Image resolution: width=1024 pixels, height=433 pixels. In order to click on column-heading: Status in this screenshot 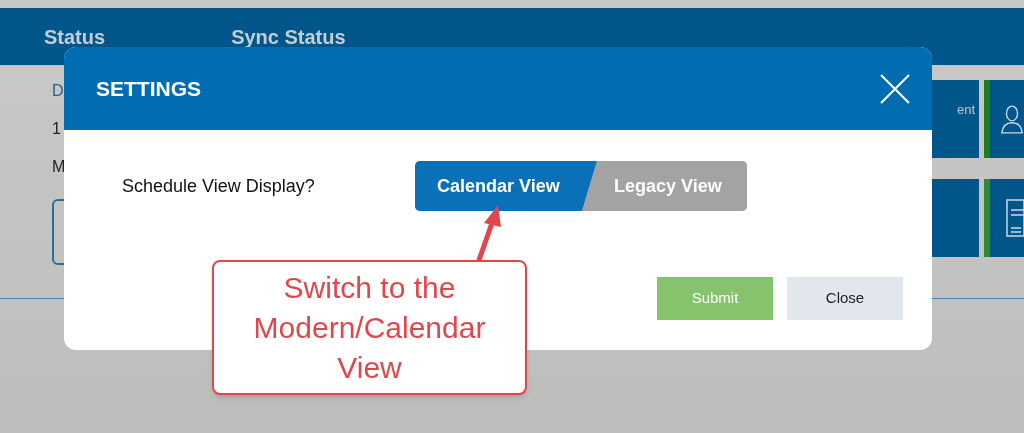, I will do `click(75, 37)`.